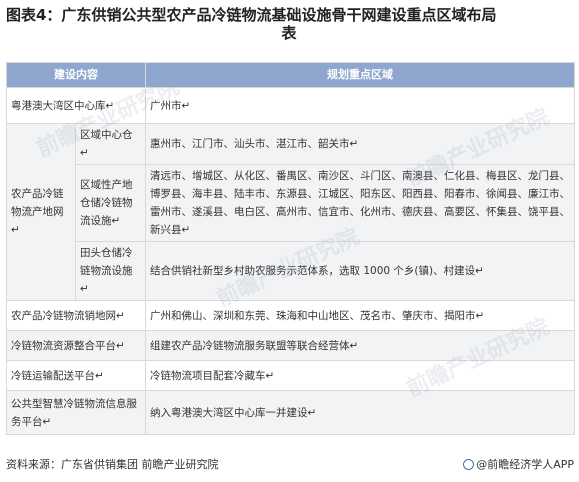 Image resolution: width=579 pixels, height=482 pixels. What do you see at coordinates (76, 75) in the screenshot?
I see `header-construction-content: 建设内容` at bounding box center [76, 75].